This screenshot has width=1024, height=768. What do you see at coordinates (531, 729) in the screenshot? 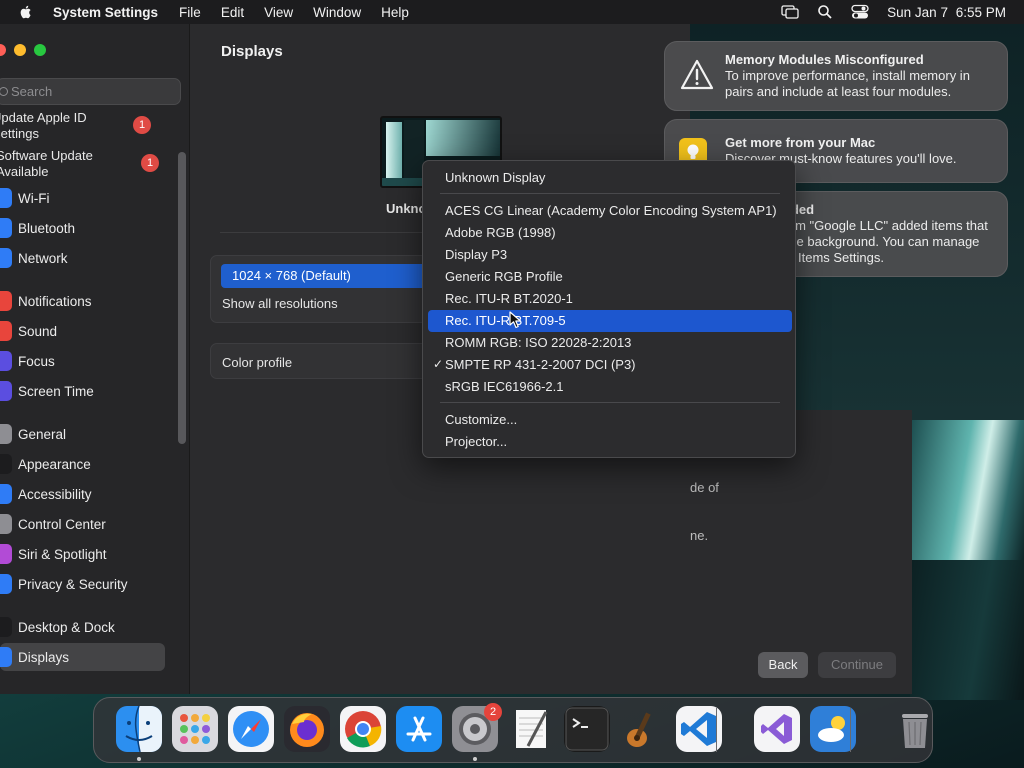
I see `textedit-icon` at bounding box center [531, 729].